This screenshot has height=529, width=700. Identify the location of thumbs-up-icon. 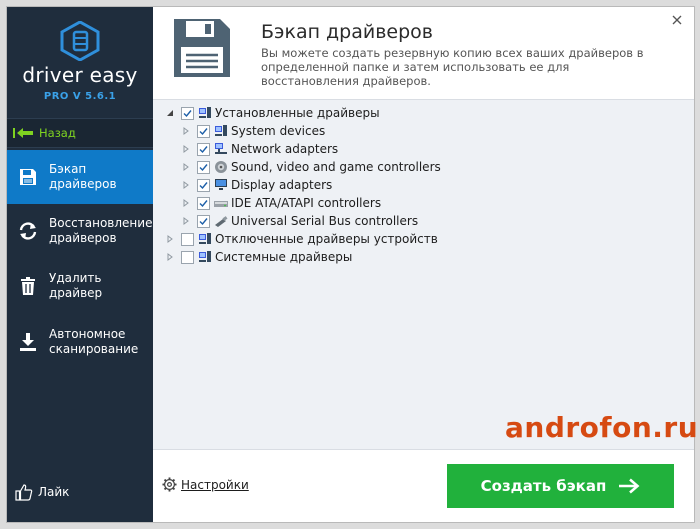
(24, 492).